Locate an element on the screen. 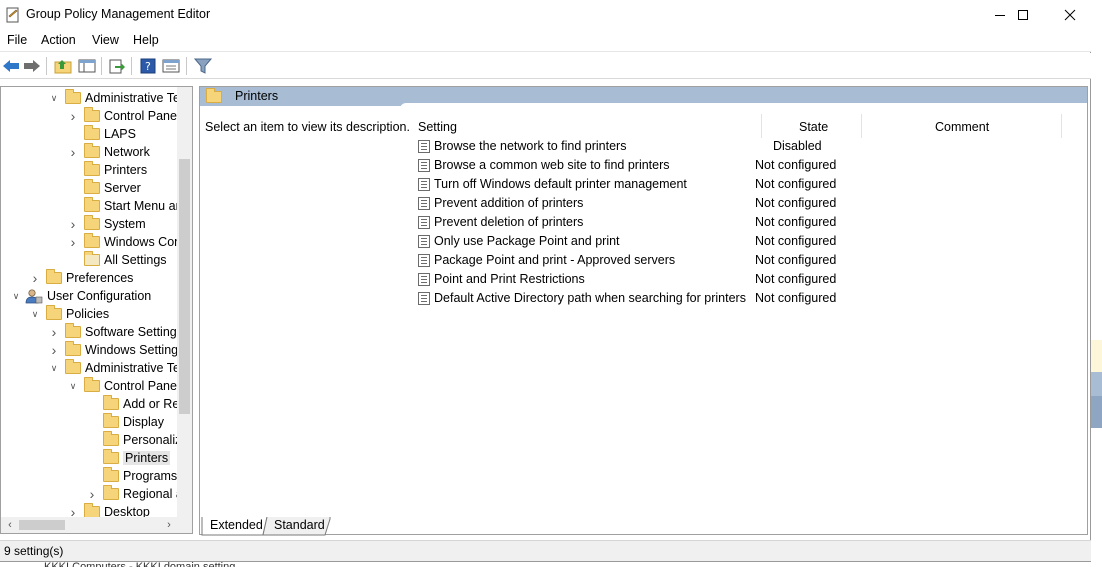 Image resolution: width=1102 pixels, height=567 pixels. tree-node: › Regional a is located at coordinates (135, 494).